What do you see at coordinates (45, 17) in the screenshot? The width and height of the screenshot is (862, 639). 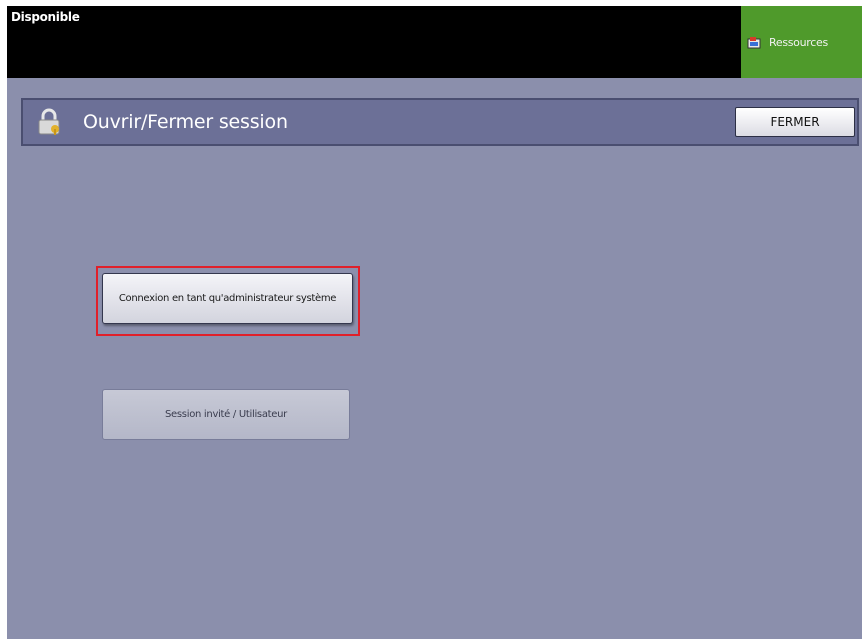 I see `device-status-text: Disponible` at bounding box center [45, 17].